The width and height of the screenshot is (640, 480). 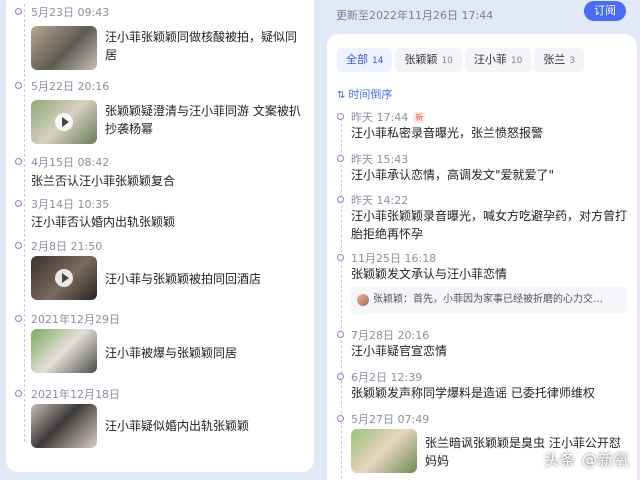 What do you see at coordinates (390, 419) in the screenshot?
I see `timeline-time: 5月27日 07:49` at bounding box center [390, 419].